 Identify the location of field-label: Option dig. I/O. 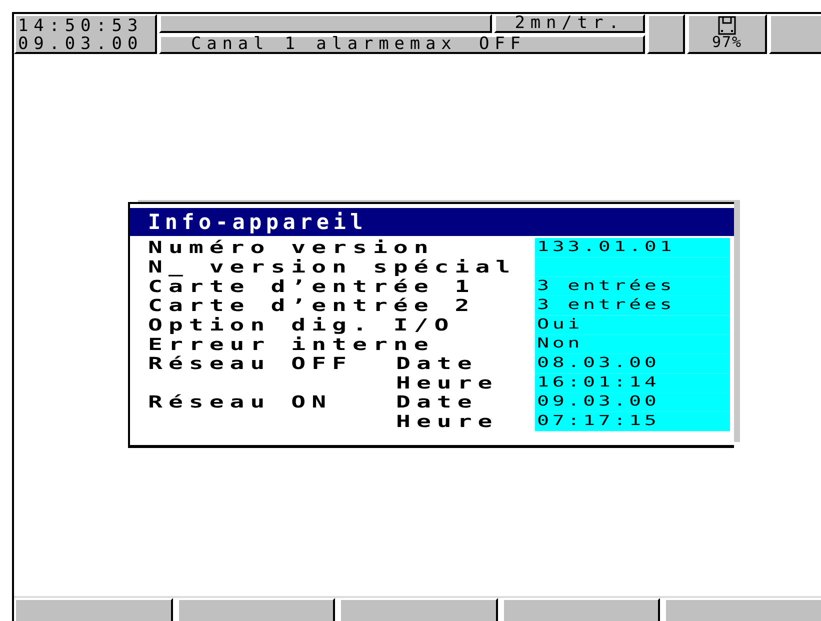
(301, 325).